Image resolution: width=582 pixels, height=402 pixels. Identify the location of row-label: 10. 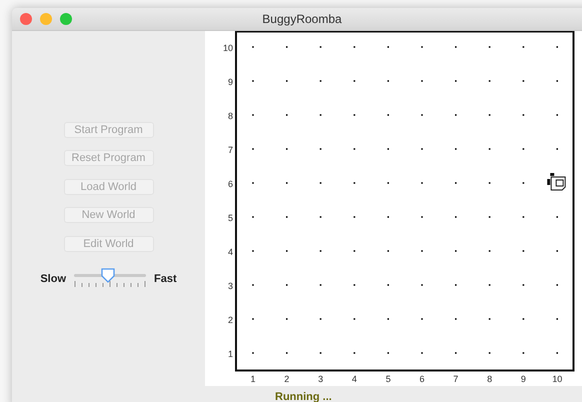
(227, 47).